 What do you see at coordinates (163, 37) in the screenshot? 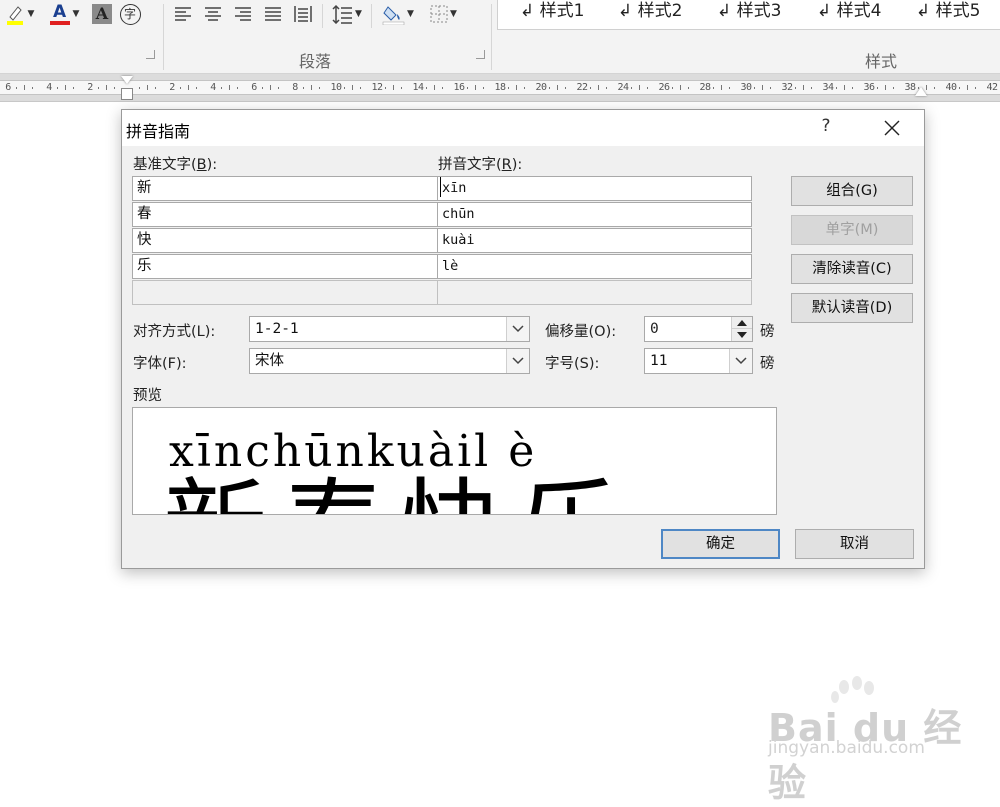
I see `group-divider` at bounding box center [163, 37].